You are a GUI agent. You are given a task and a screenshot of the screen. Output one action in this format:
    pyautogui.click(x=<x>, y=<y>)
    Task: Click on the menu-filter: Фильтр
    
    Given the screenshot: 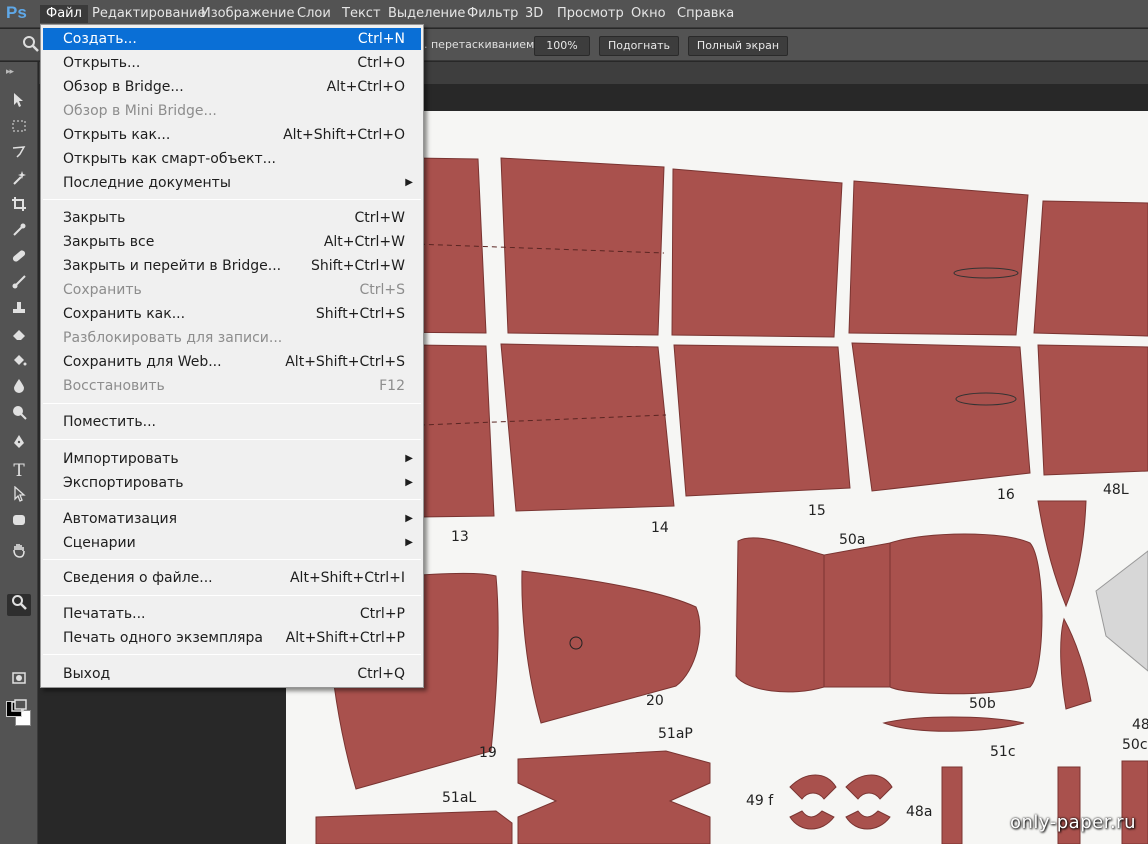 What is the action you would take?
    pyautogui.click(x=492, y=14)
    